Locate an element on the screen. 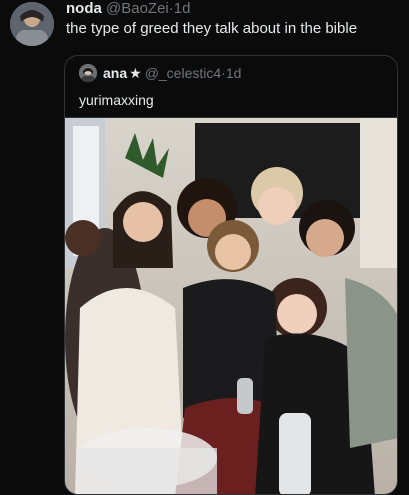  timestamp: 1d is located at coordinates (182, 8).